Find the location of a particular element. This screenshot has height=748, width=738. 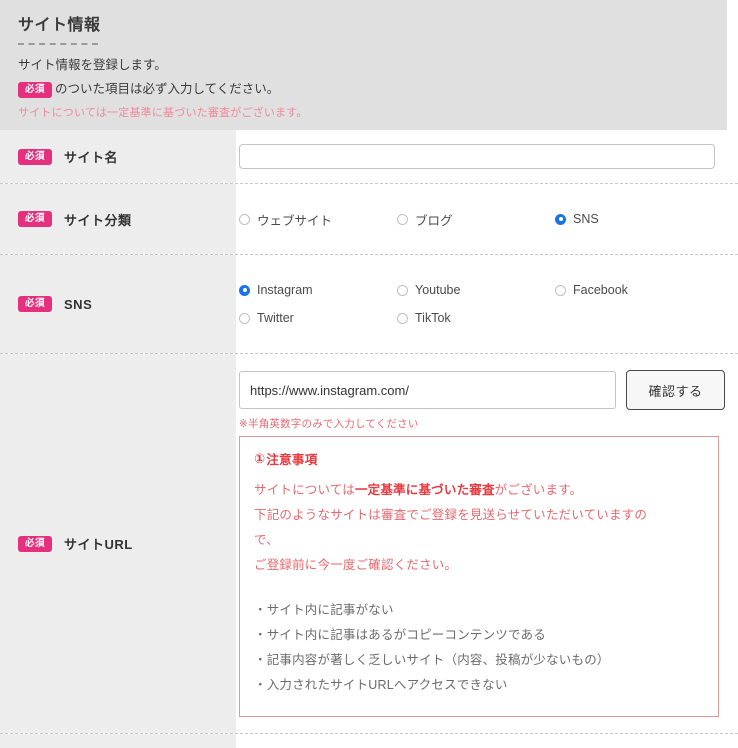

title-underline-dashes is located at coordinates (58, 44).